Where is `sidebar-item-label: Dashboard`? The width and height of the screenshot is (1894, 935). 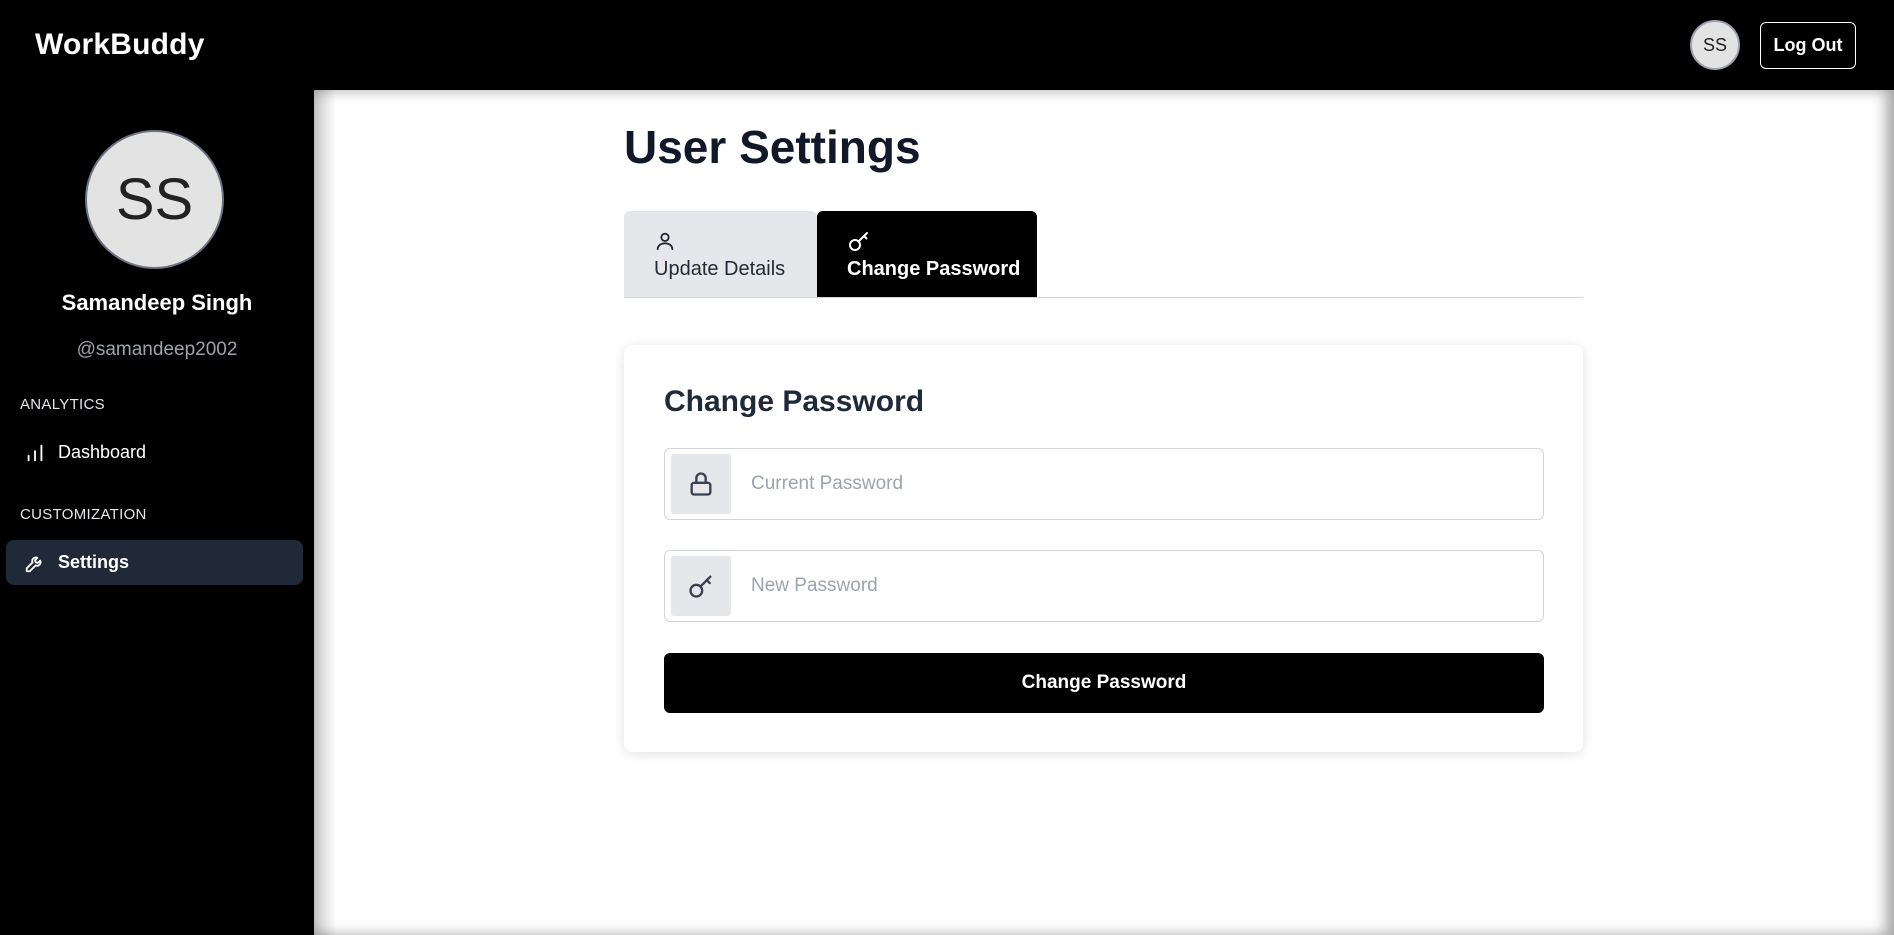 sidebar-item-label: Dashboard is located at coordinates (102, 452).